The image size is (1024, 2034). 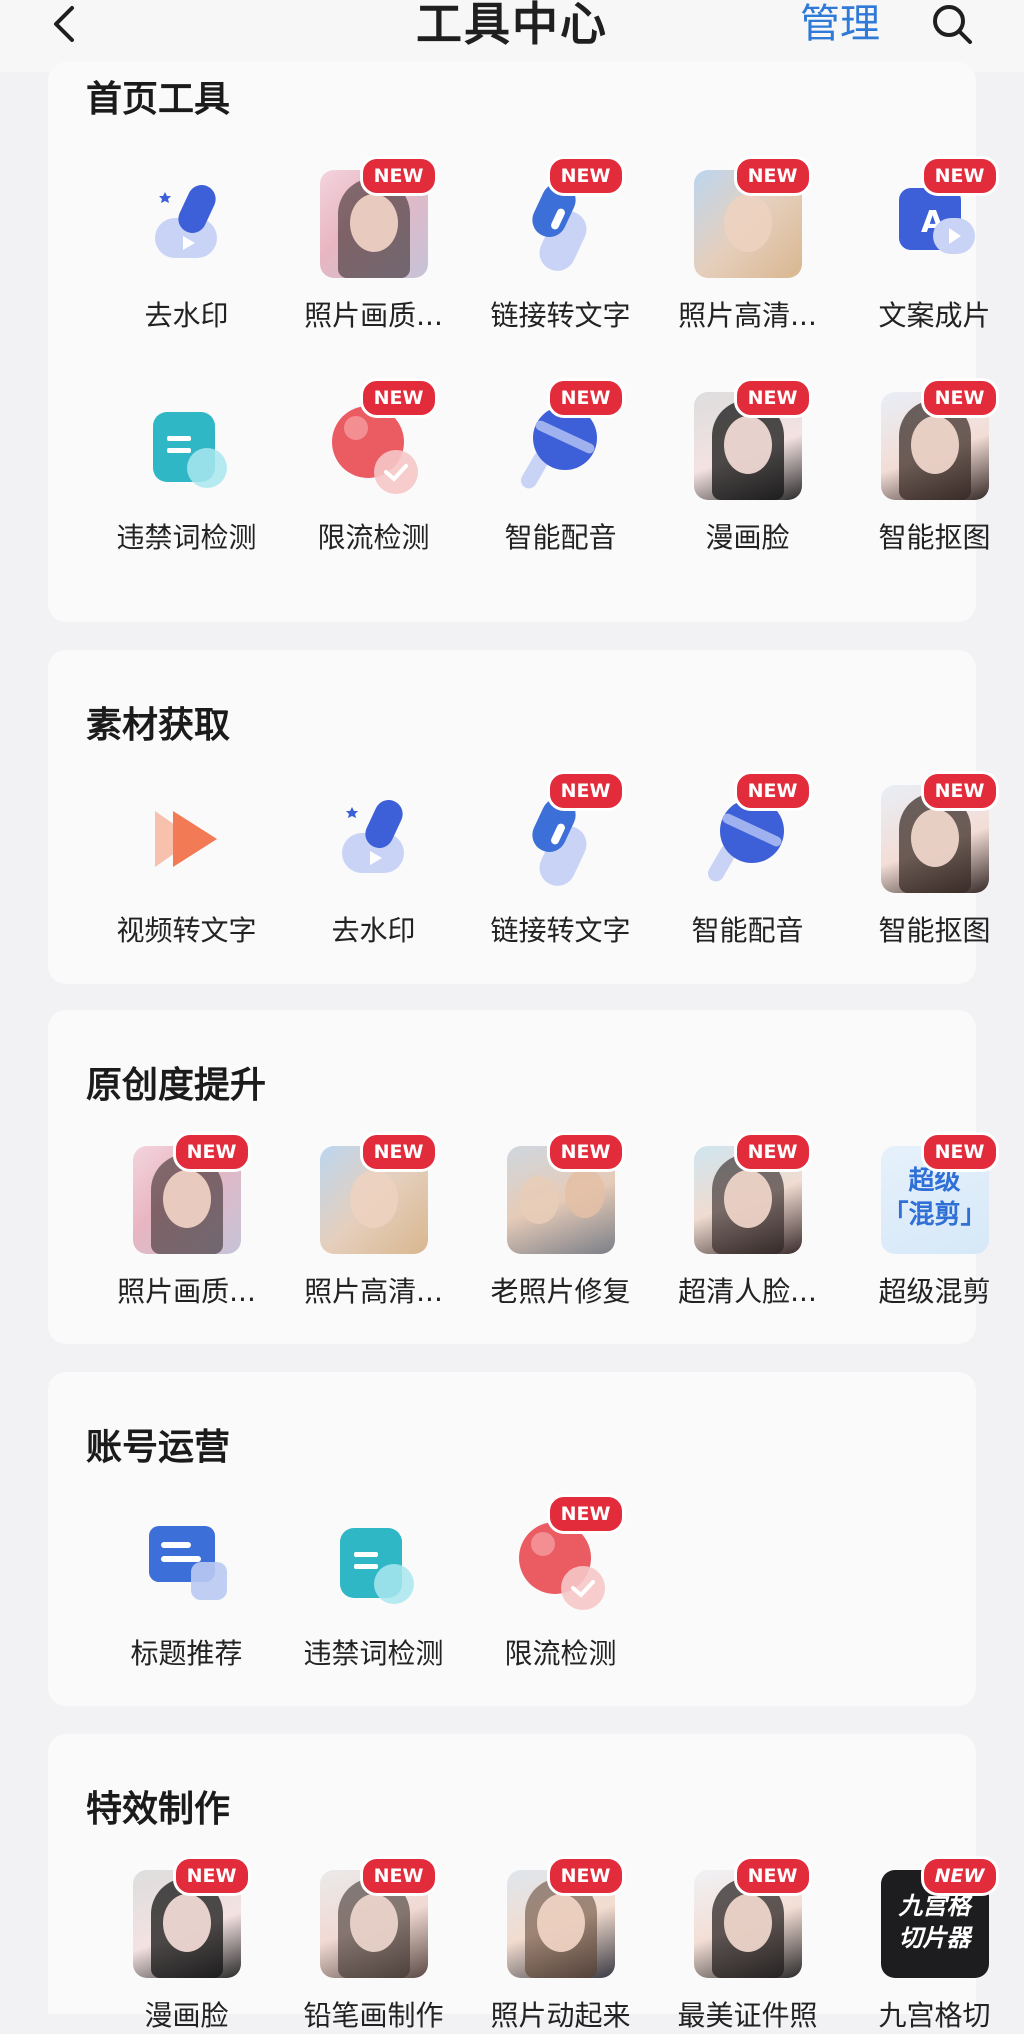 I want to click on super-mix-icon: 超级 「混剪」 NEW, so click(x=939, y=1193).